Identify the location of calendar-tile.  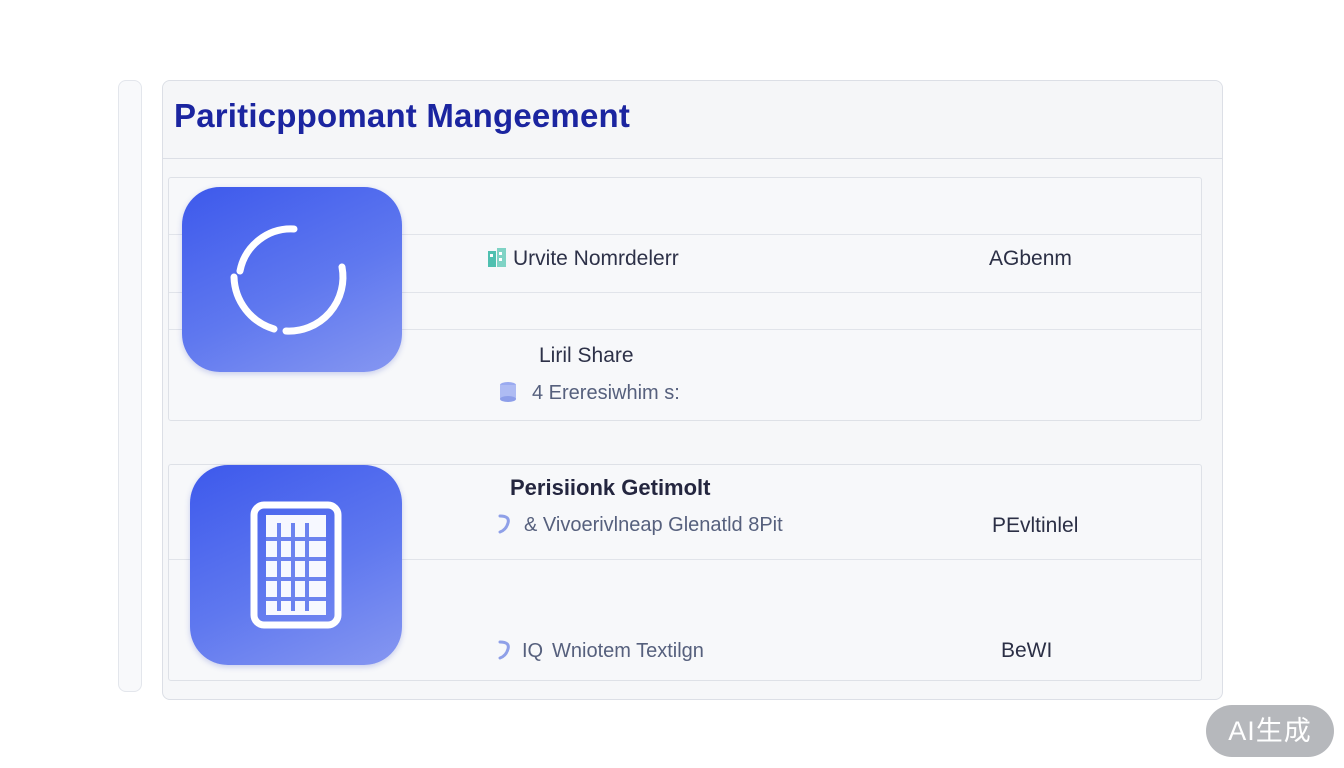
(296, 565).